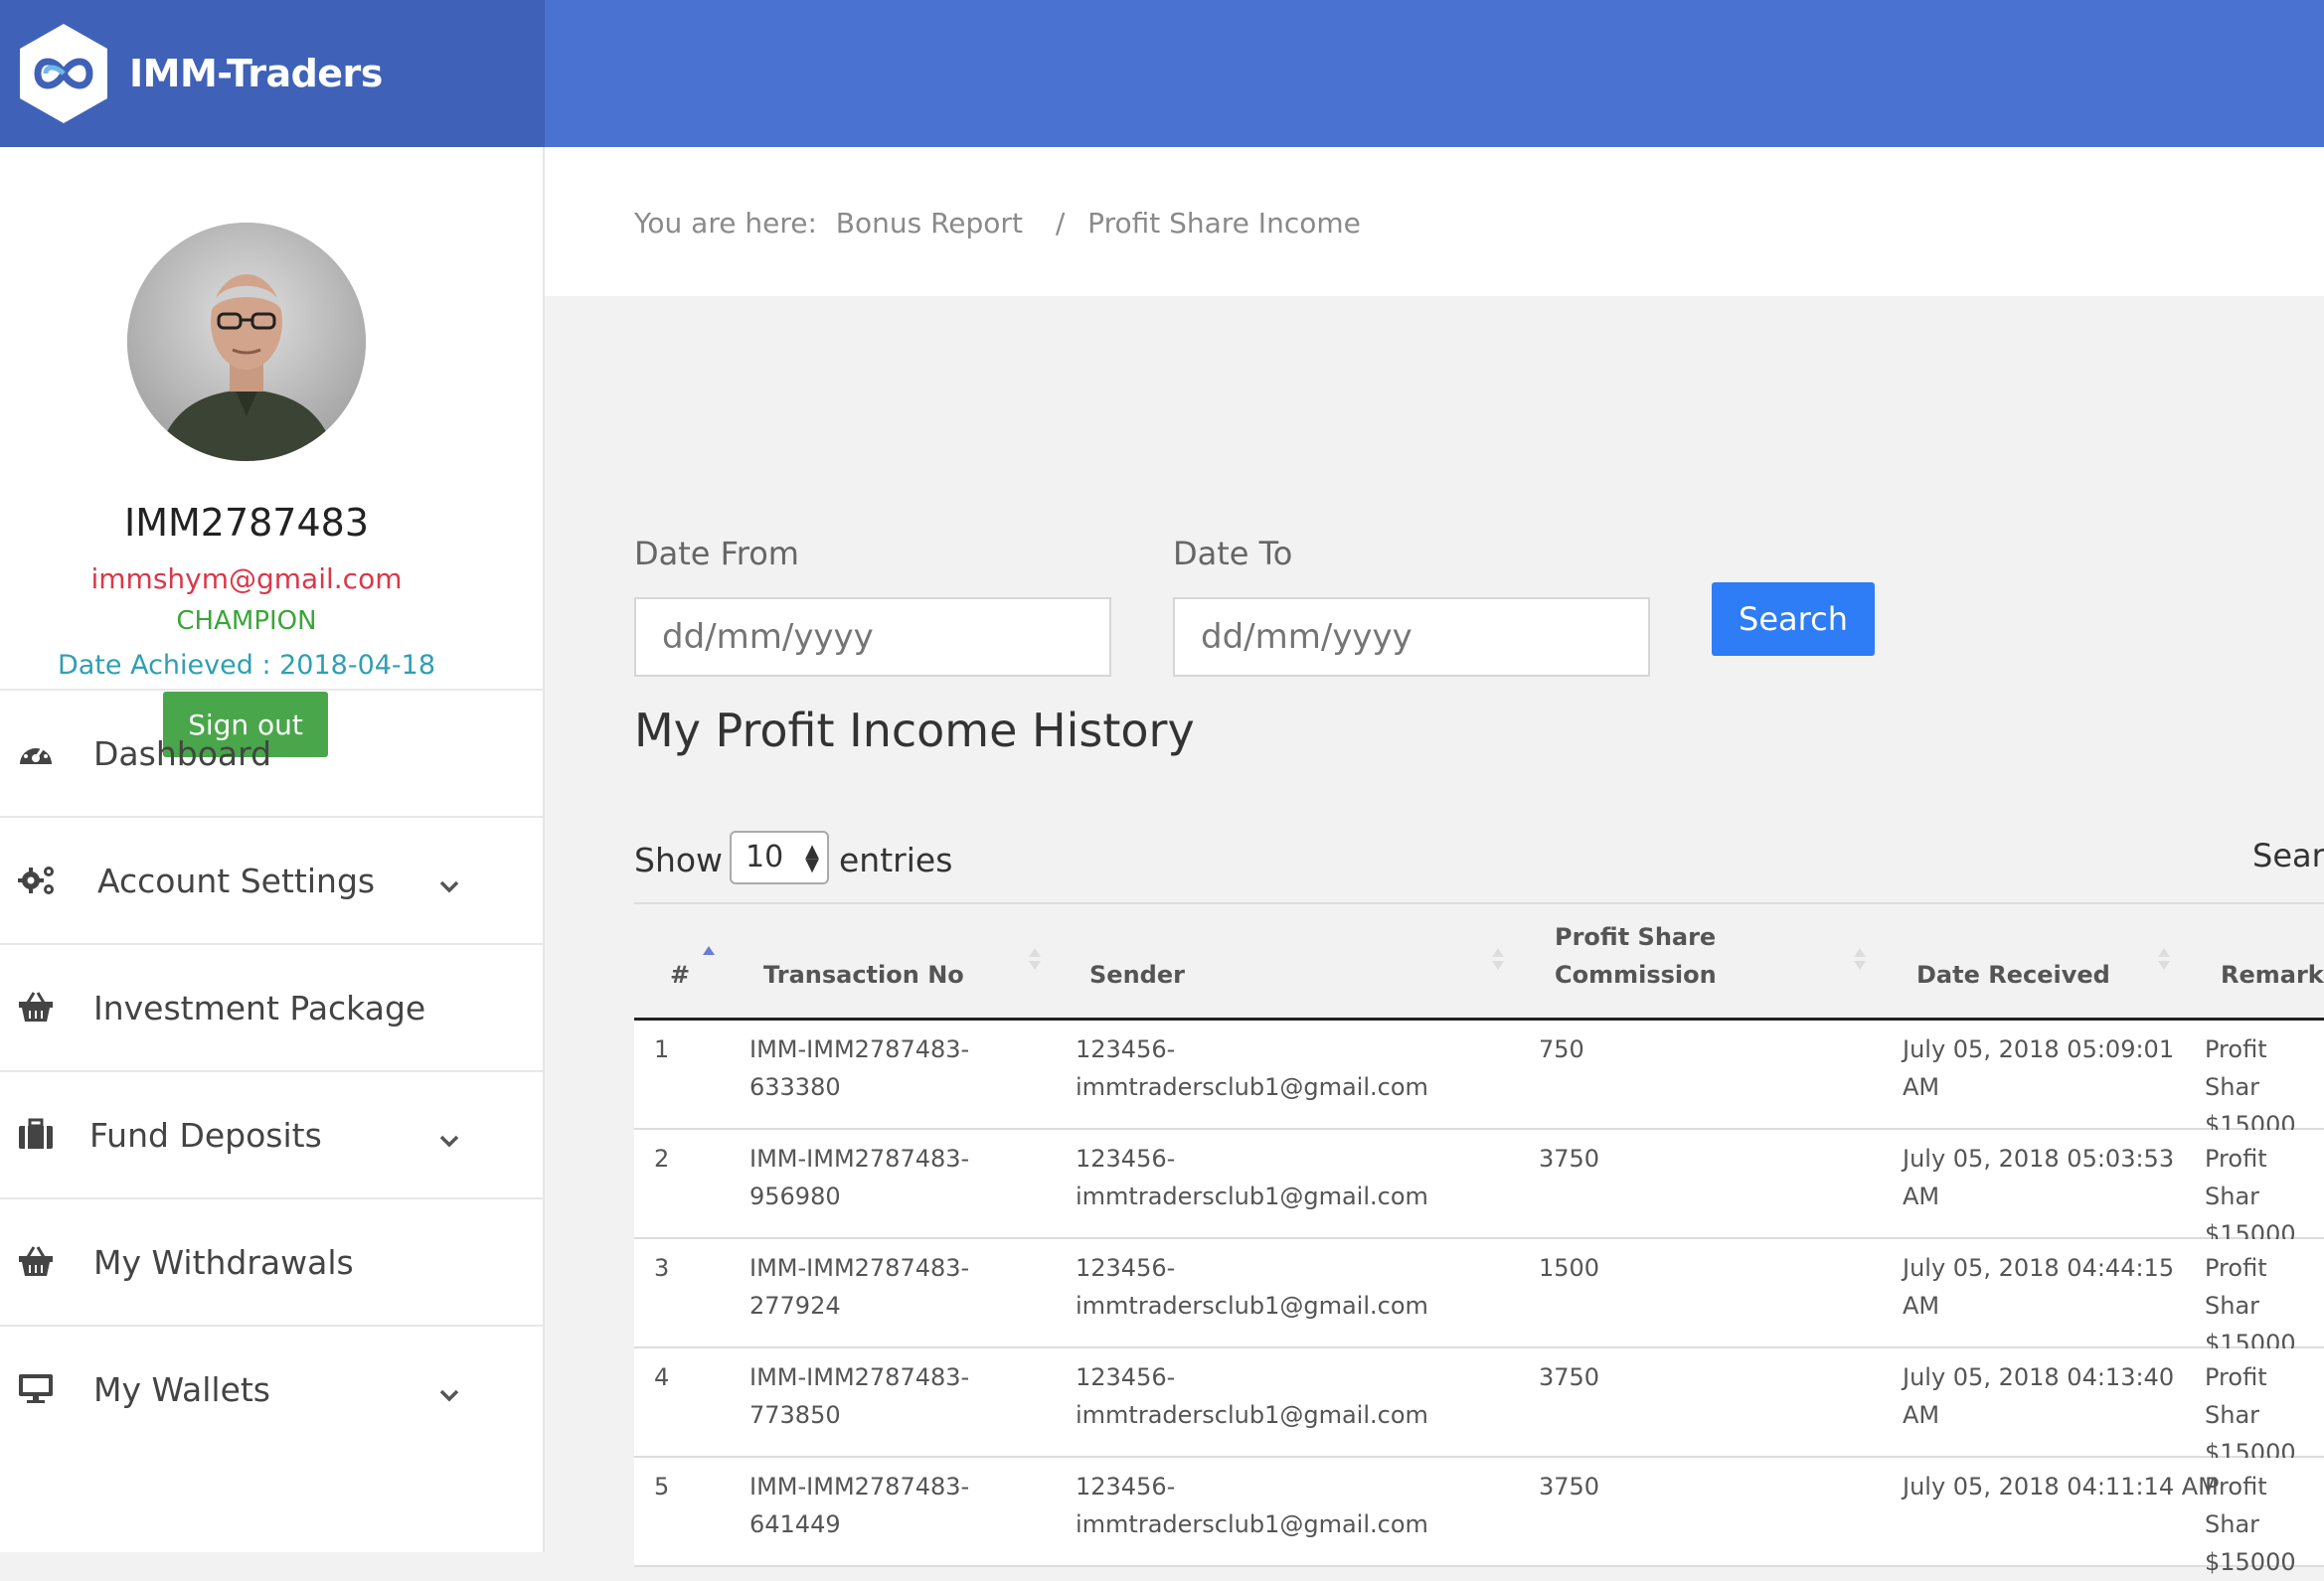  Describe the element at coordinates (915, 730) in the screenshot. I see `page-title: My Profit Income History` at that location.